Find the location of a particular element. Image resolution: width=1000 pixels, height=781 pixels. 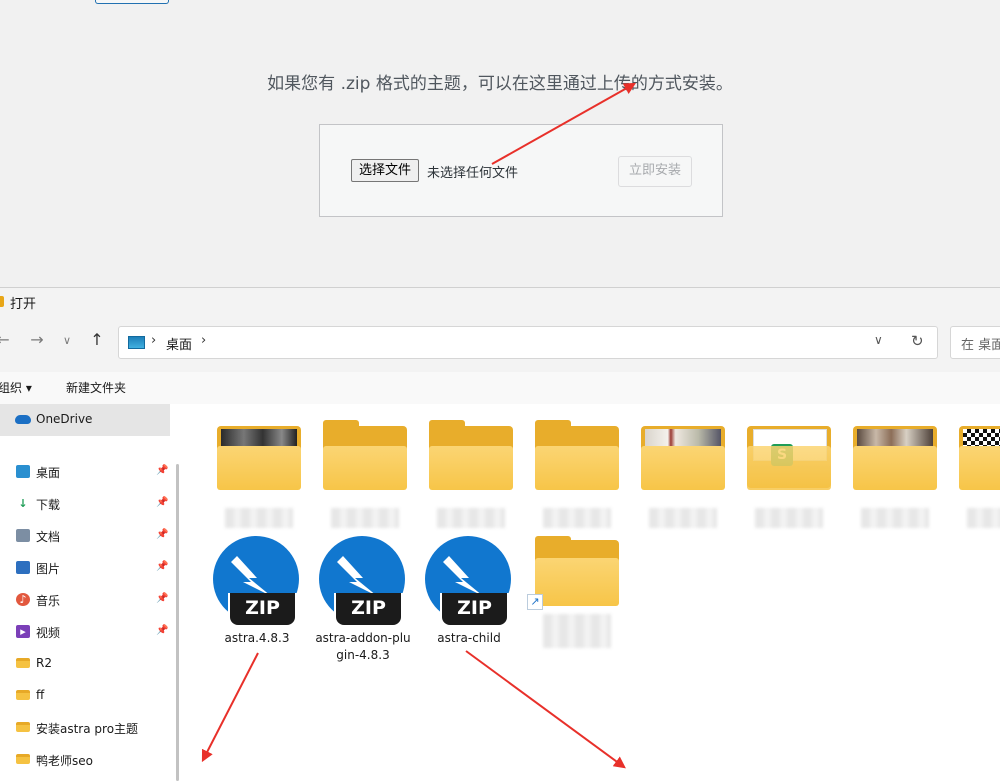

address-dropdown-icon: ∨ is located at coordinates (878, 340).